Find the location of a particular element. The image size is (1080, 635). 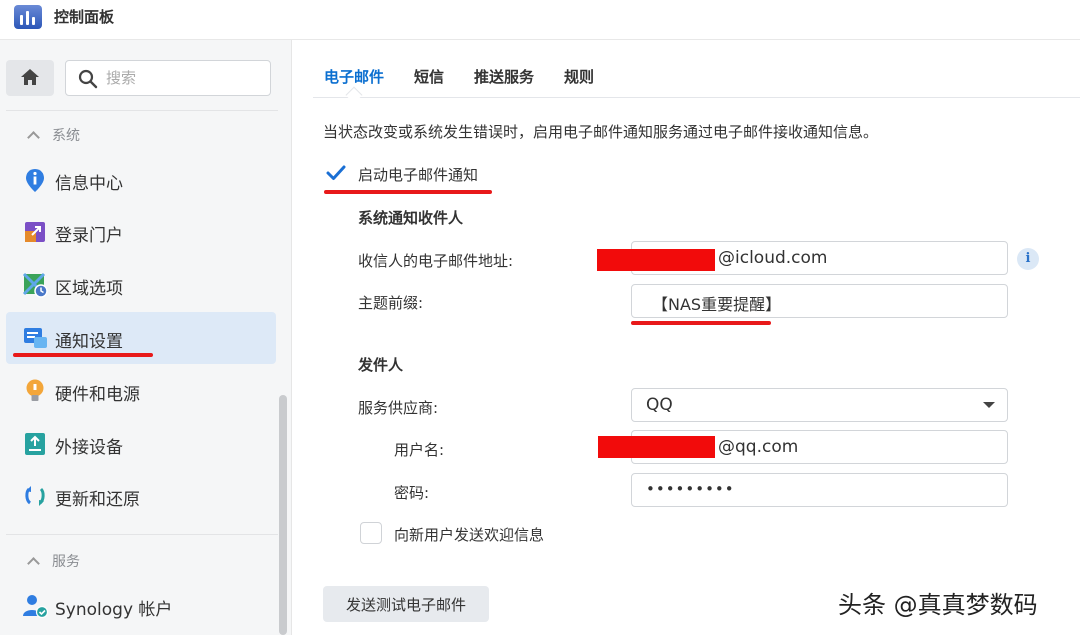

sidebar-item-external-devices: 外接设备 is located at coordinates (141, 444).